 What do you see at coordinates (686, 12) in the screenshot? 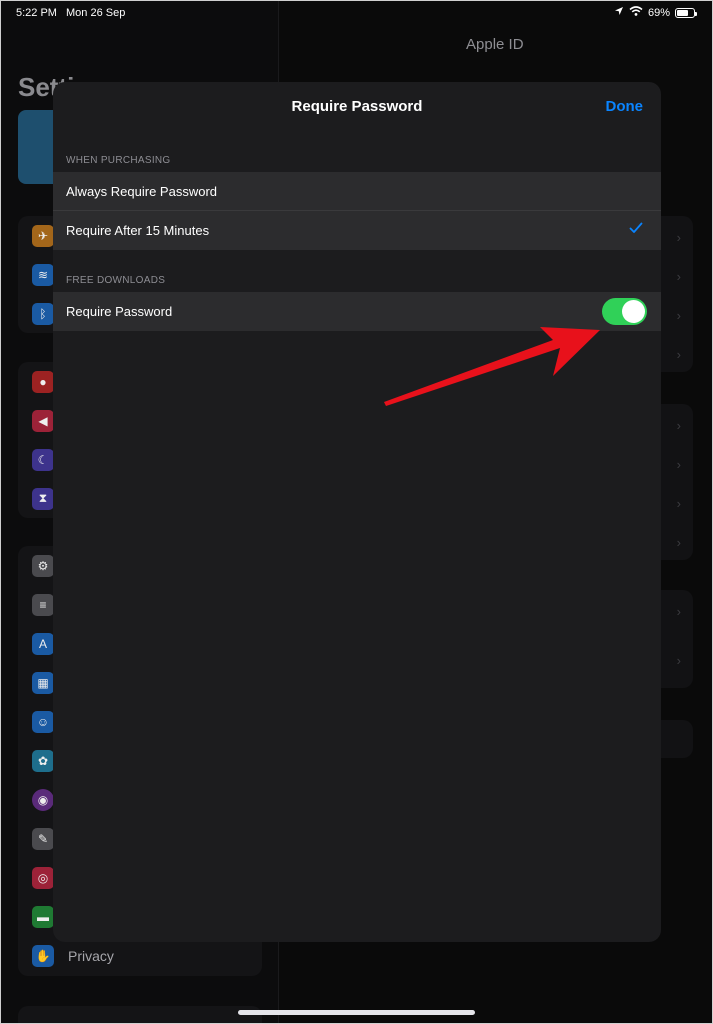
I see `battery-icon` at bounding box center [686, 12].